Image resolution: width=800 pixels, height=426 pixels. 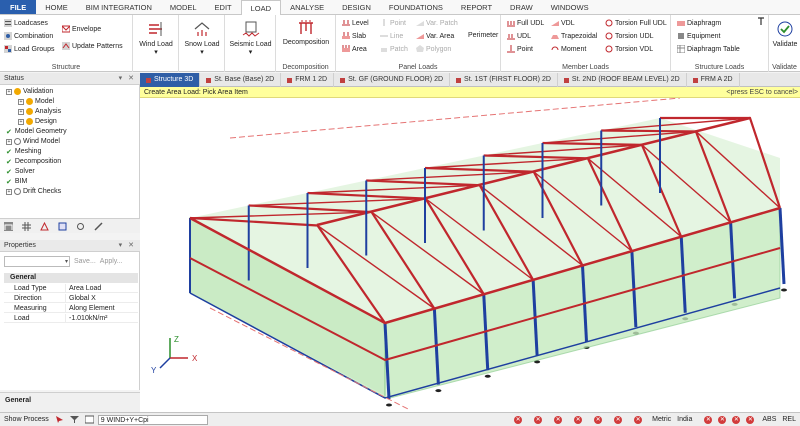 What do you see at coordinates (127, 79) in the screenshot?
I see `status-panel-controls: ▾ ✕` at bounding box center [127, 79].